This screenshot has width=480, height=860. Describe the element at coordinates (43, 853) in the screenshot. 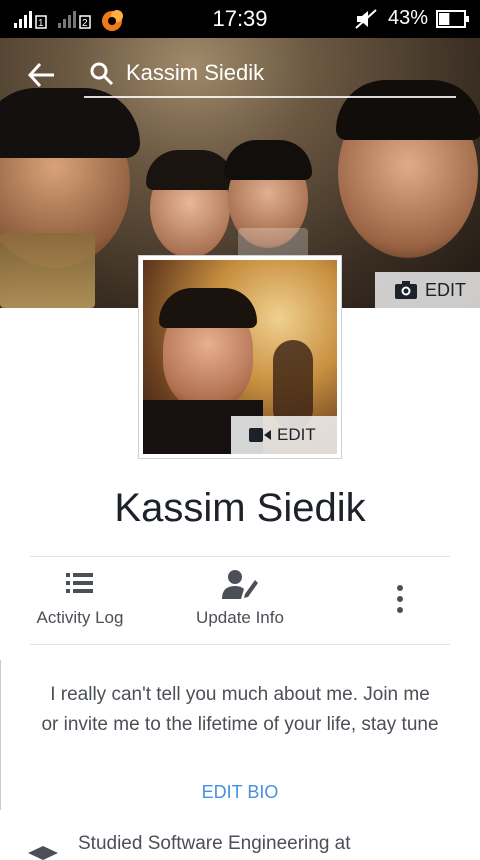

I see `graduation-cap-icon` at that location.